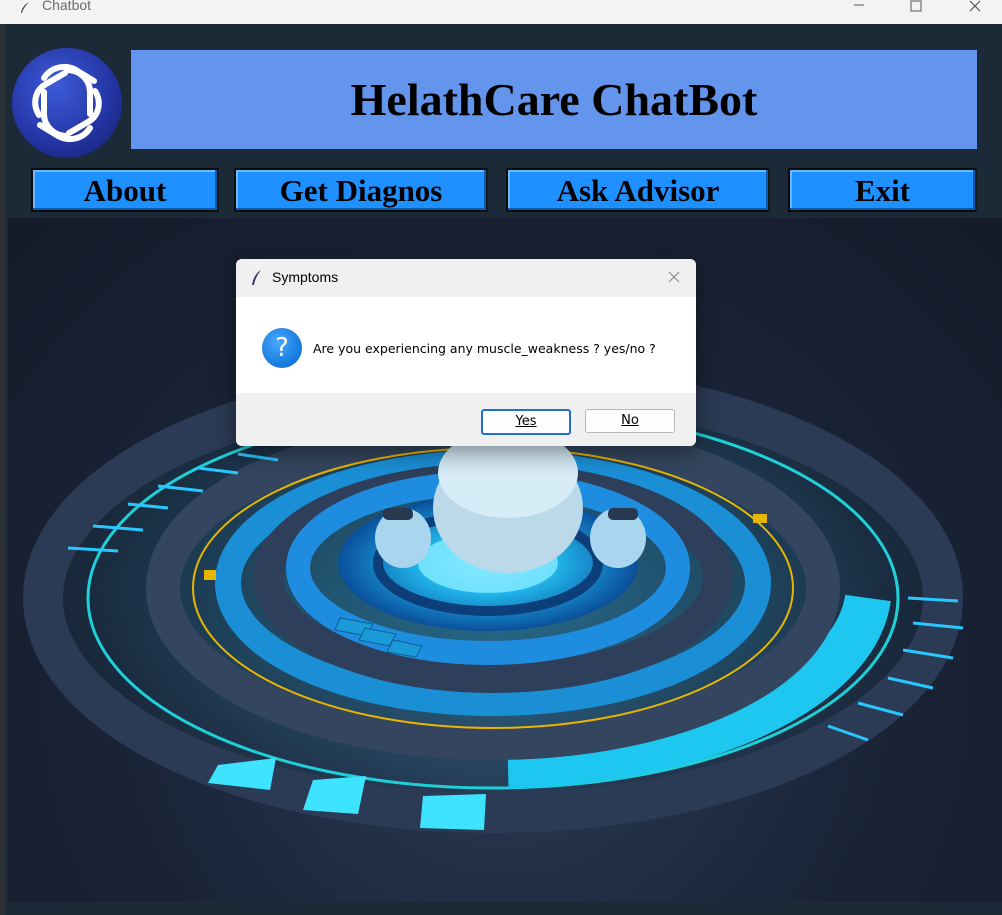 Image resolution: width=1002 pixels, height=915 pixels. Describe the element at coordinates (630, 421) in the screenshot. I see `no-button: No` at that location.